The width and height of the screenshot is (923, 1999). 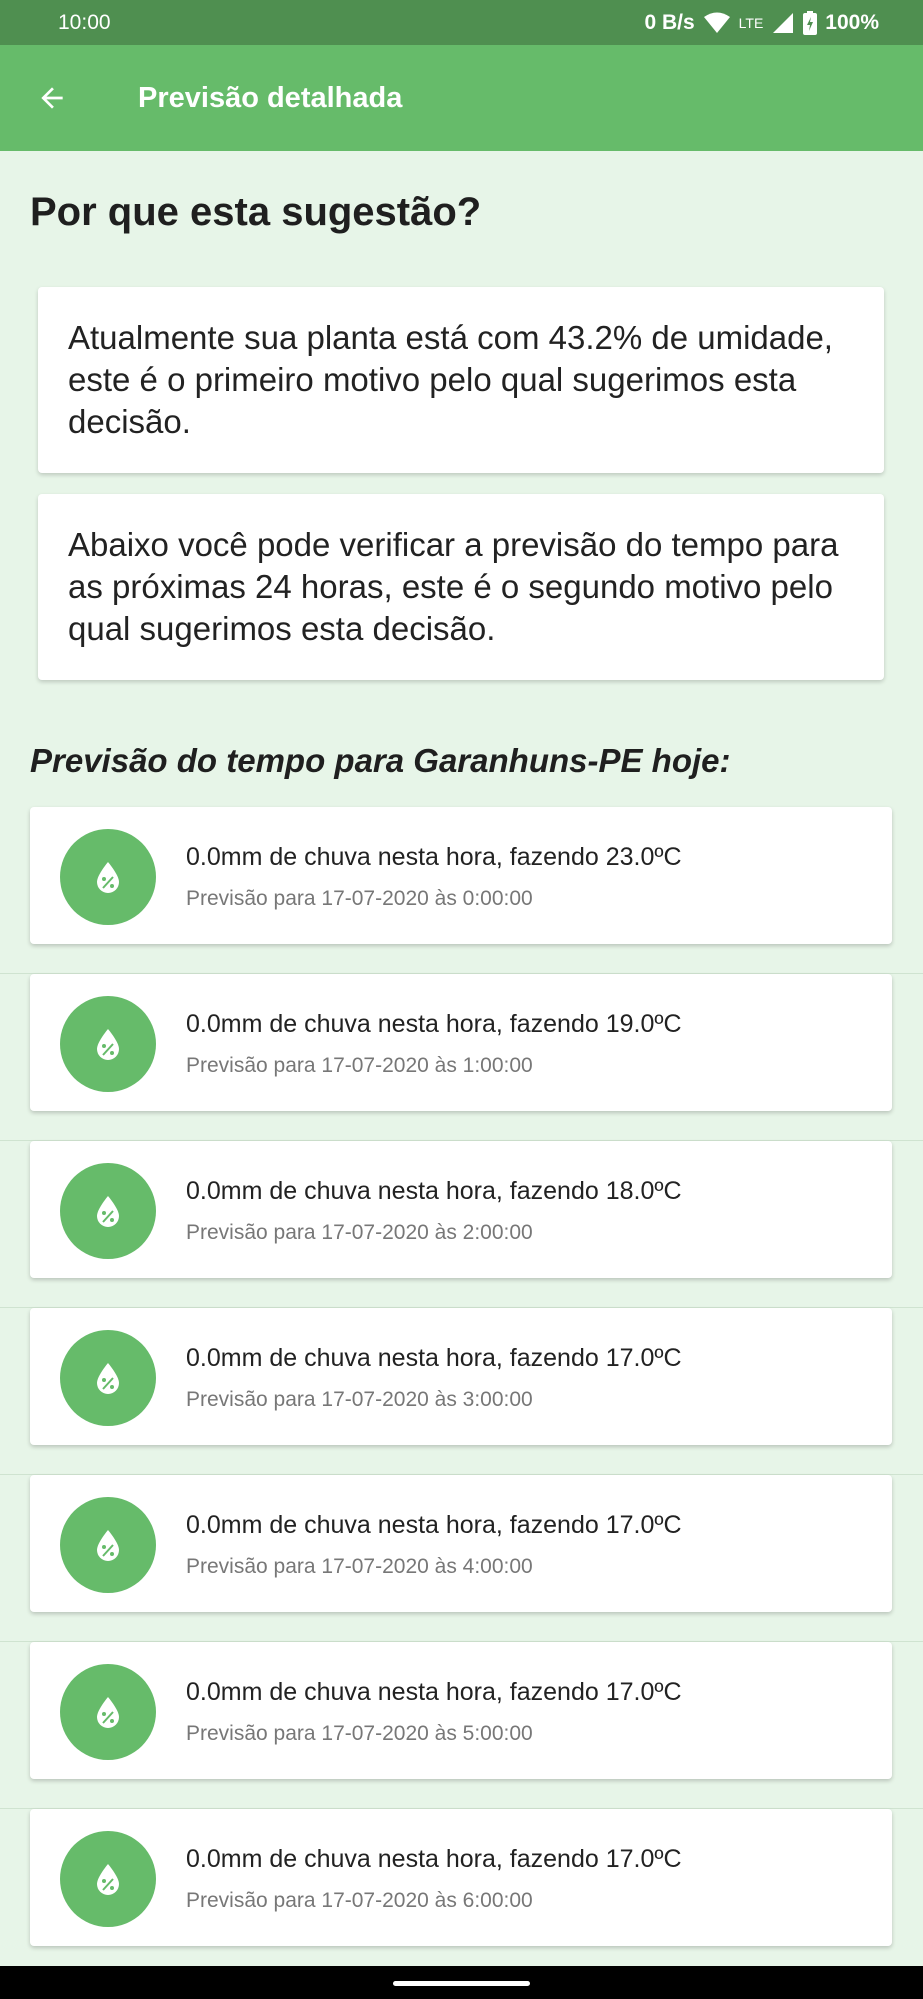 What do you see at coordinates (359, 1065) in the screenshot?
I see `forecast-time: Previsão para 17-07-2020 às 1:00:00` at bounding box center [359, 1065].